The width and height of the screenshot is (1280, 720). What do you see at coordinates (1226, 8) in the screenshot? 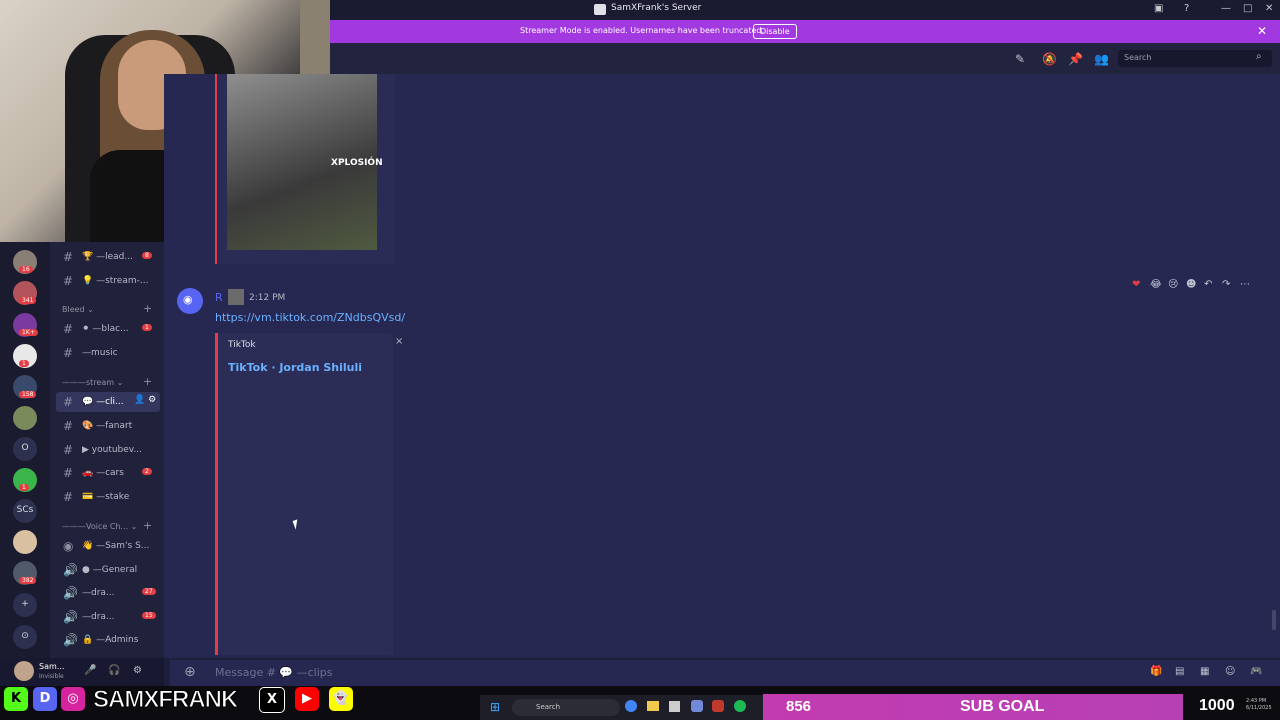
I see `minimize-button: —` at bounding box center [1226, 8].